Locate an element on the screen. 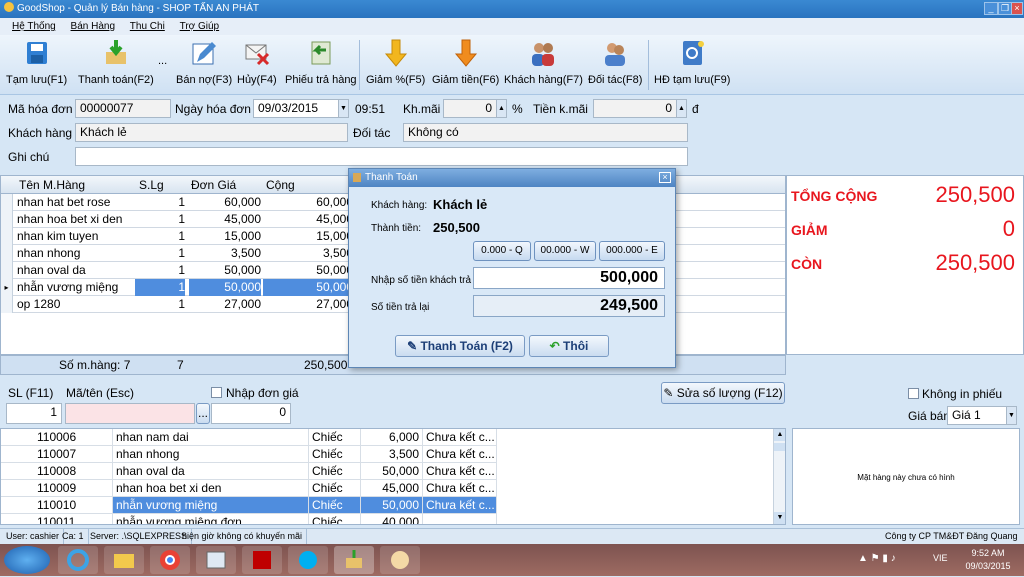 The width and height of the screenshot is (1024, 577). price-level-label: Giá bán is located at coordinates (929, 416).